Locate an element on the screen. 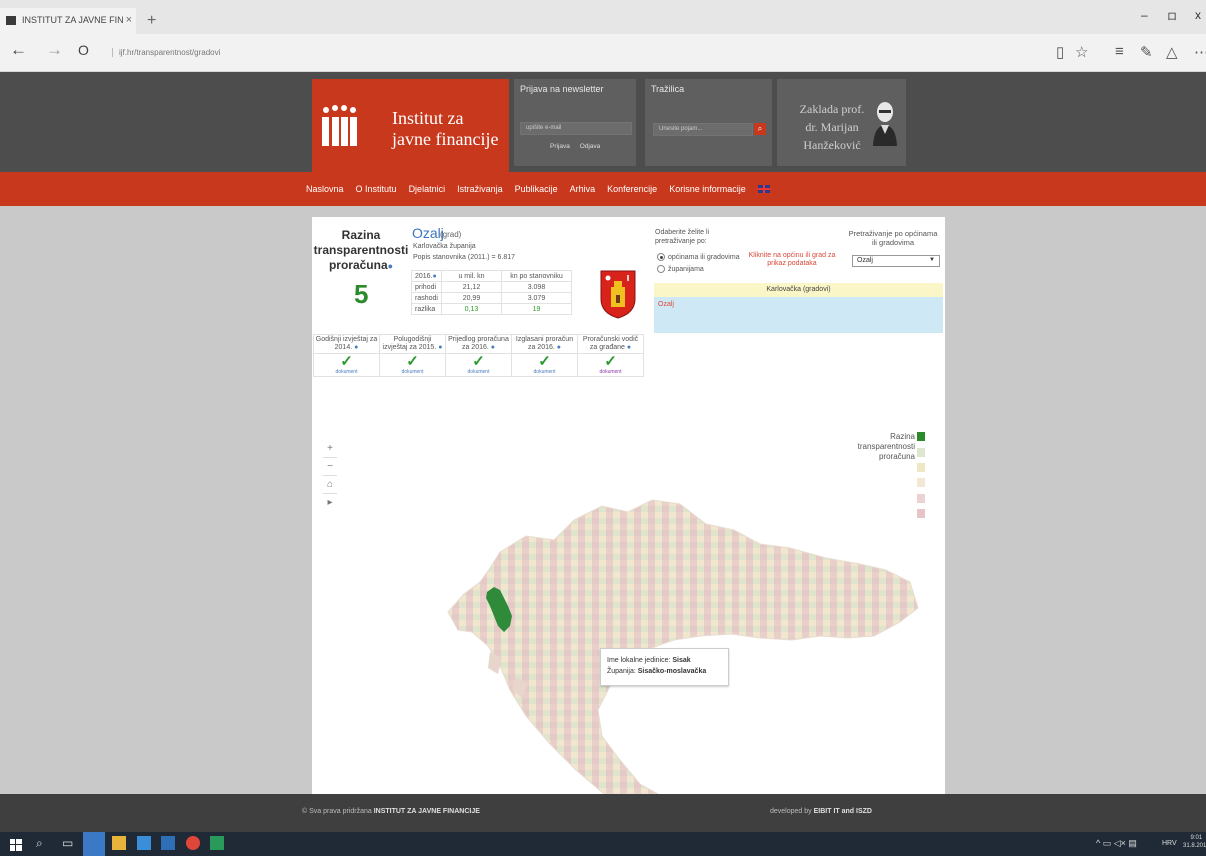 The width and height of the screenshot is (1206, 856). system-tray-icons: ^ ▭ ◁× ▤ is located at coordinates (1116, 843).